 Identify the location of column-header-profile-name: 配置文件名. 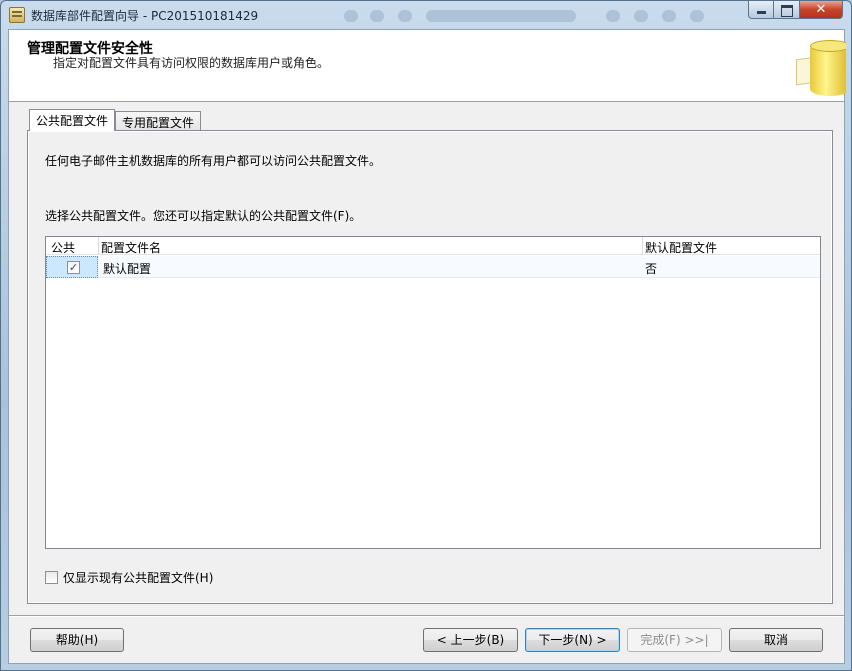
(131, 247).